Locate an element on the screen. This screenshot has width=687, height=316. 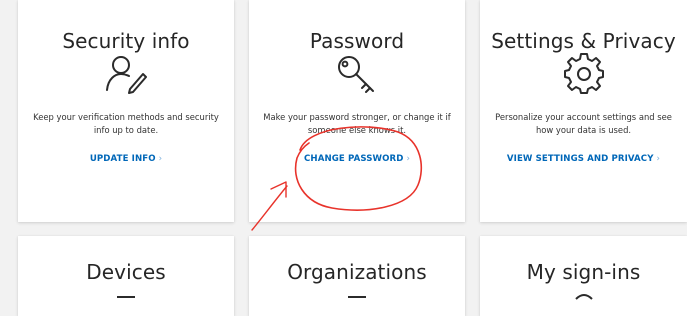
update-info-link: UPDATE INFO › is located at coordinates (126, 159).